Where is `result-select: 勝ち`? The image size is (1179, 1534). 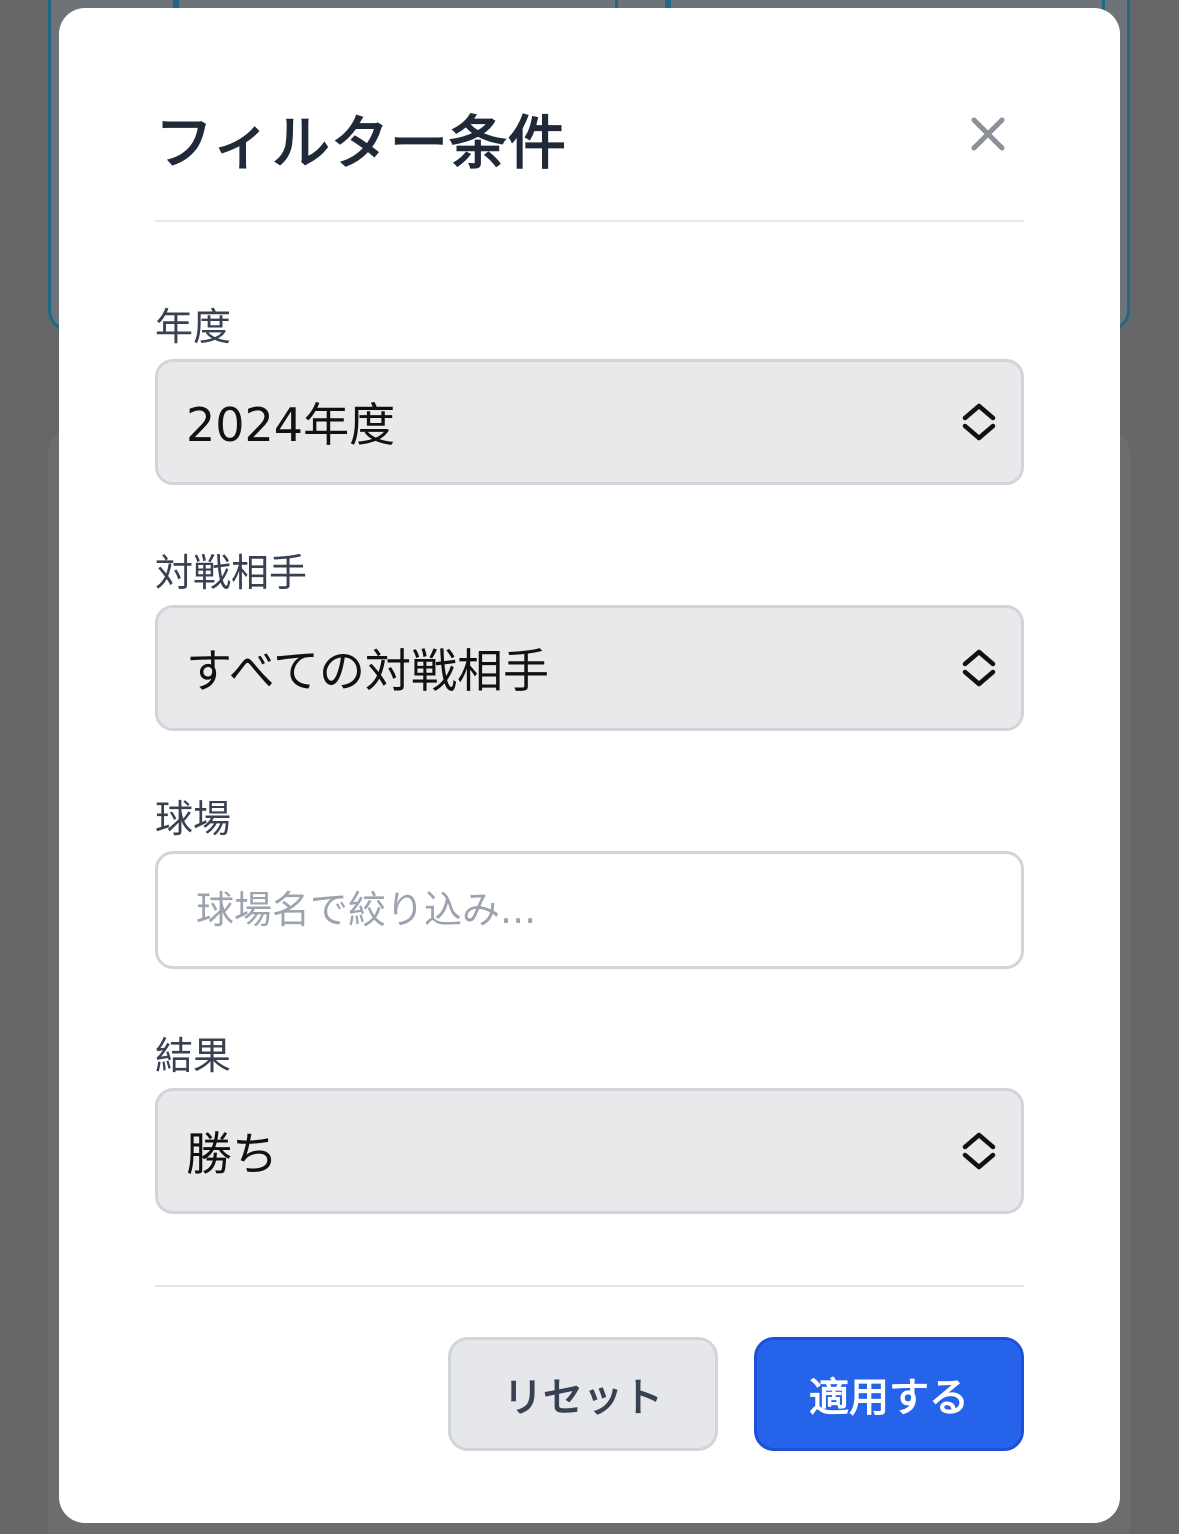
result-select: 勝ち is located at coordinates (589, 1151).